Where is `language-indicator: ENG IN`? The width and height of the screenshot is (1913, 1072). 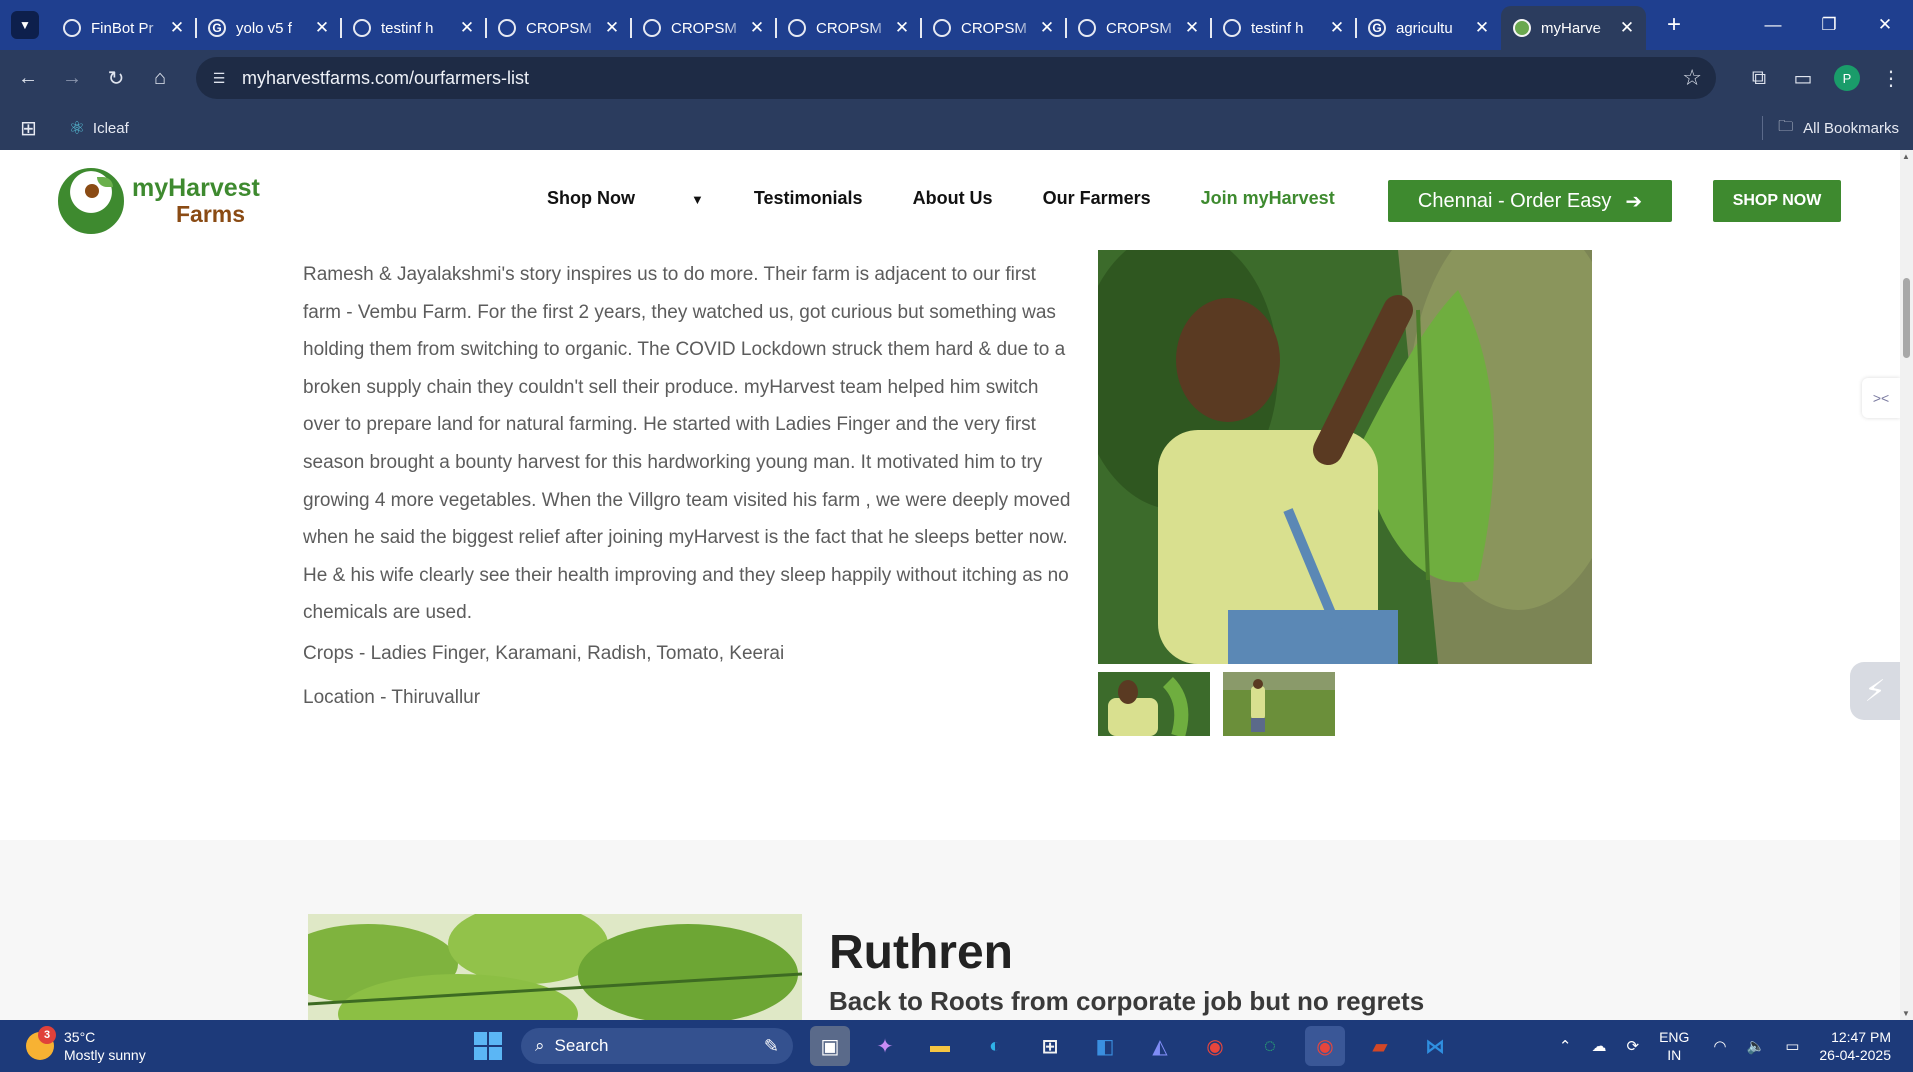 language-indicator: ENG IN is located at coordinates (1674, 1046).